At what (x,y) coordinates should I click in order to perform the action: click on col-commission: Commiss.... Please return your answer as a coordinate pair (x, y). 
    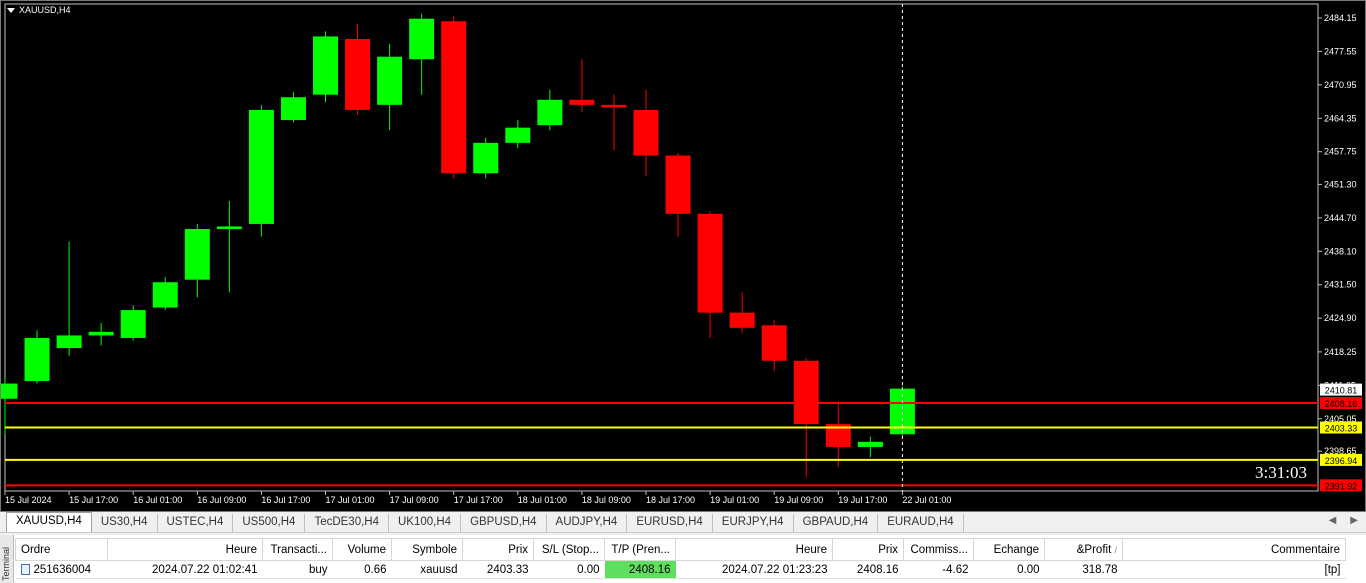
    Looking at the image, I should click on (938, 549).